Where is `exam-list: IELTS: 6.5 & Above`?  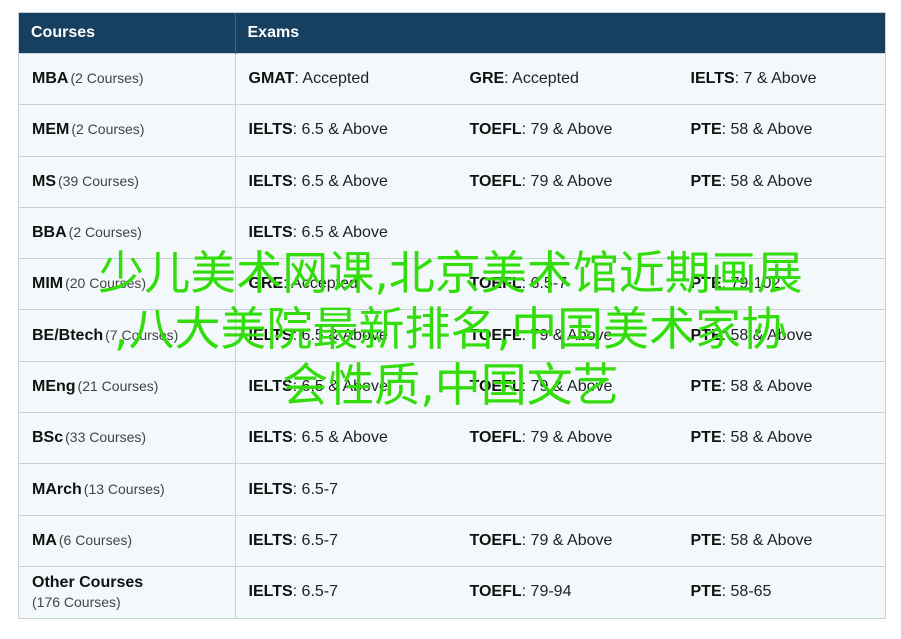
exam-list: IELTS: 6.5 & Above is located at coordinates (561, 233).